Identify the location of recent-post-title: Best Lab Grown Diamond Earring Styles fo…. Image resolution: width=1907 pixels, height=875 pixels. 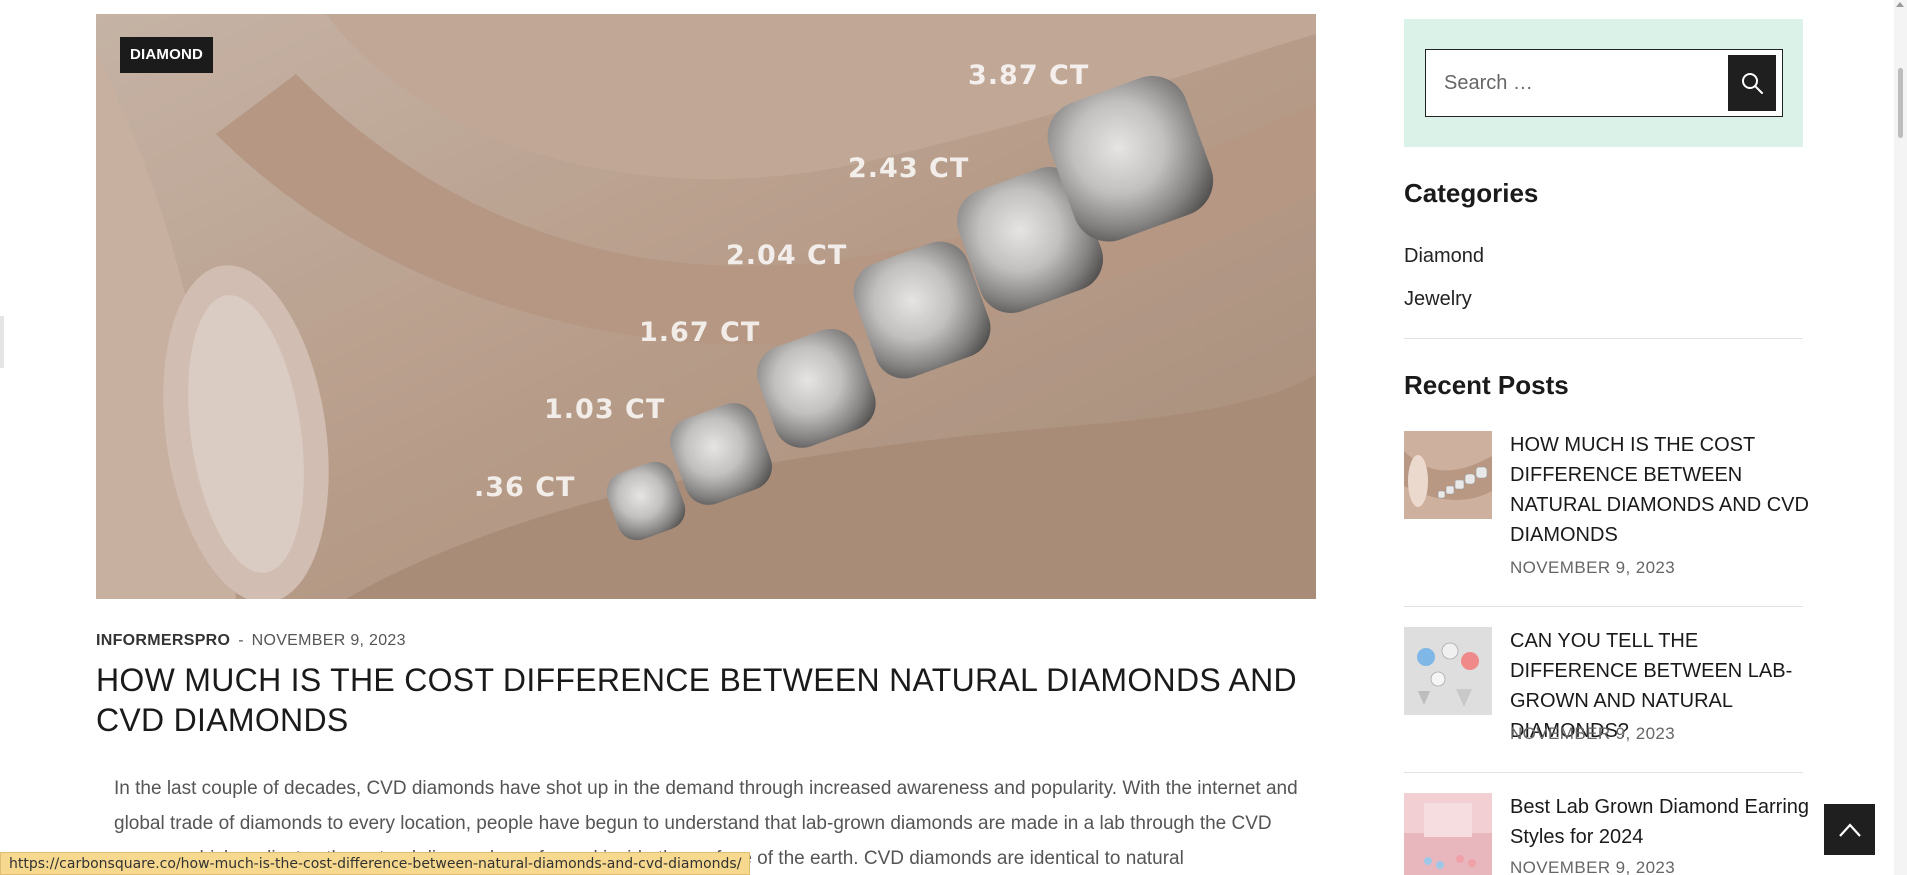
(1660, 822).